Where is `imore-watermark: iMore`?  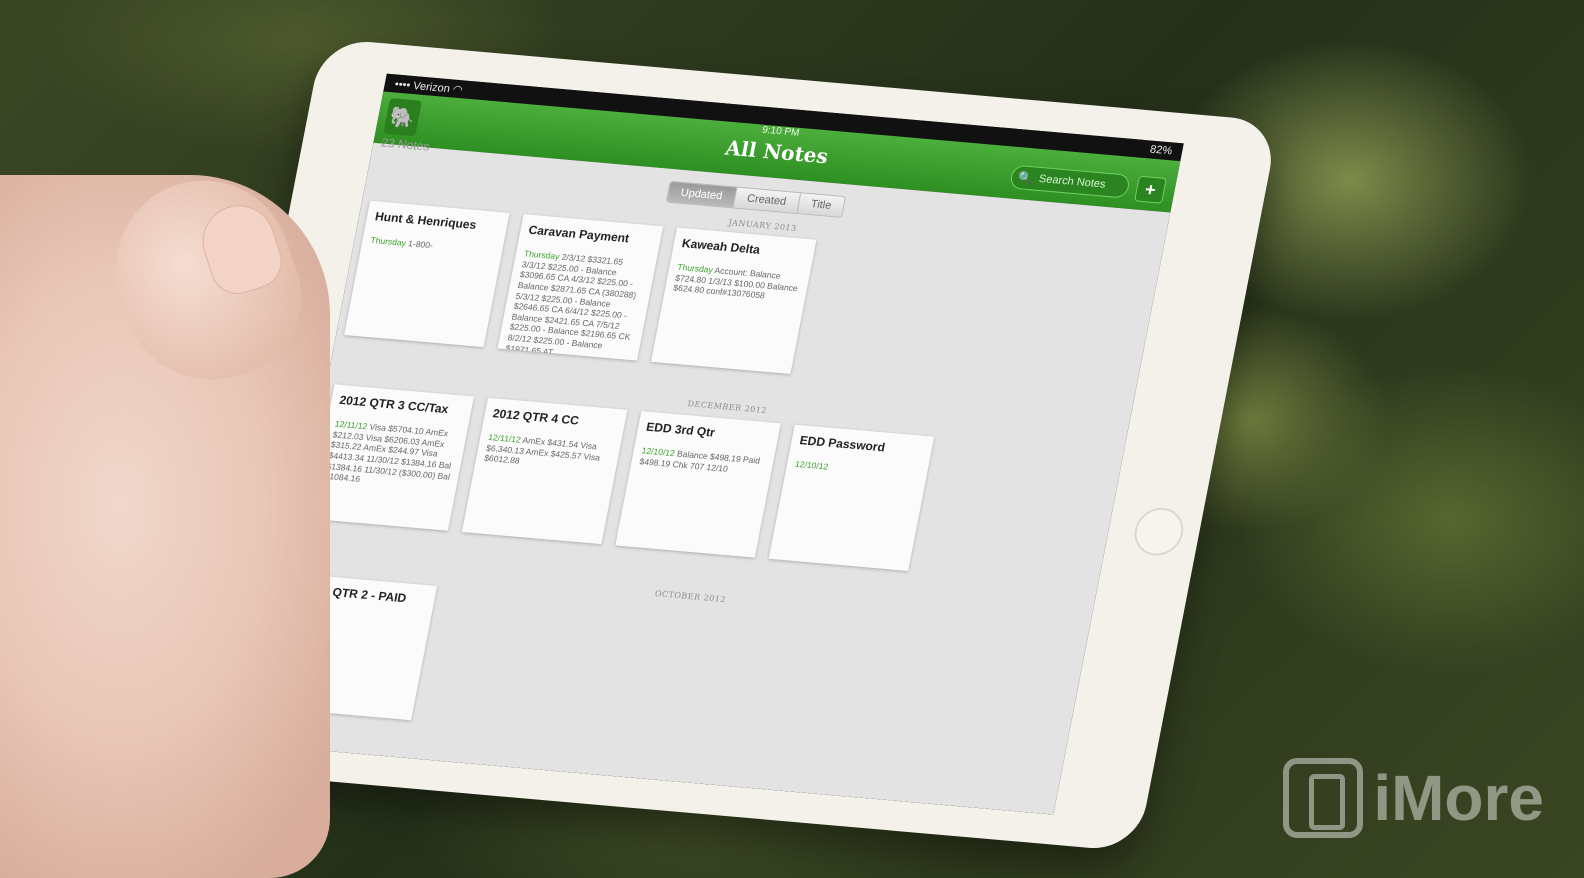 imore-watermark: iMore is located at coordinates (1413, 798).